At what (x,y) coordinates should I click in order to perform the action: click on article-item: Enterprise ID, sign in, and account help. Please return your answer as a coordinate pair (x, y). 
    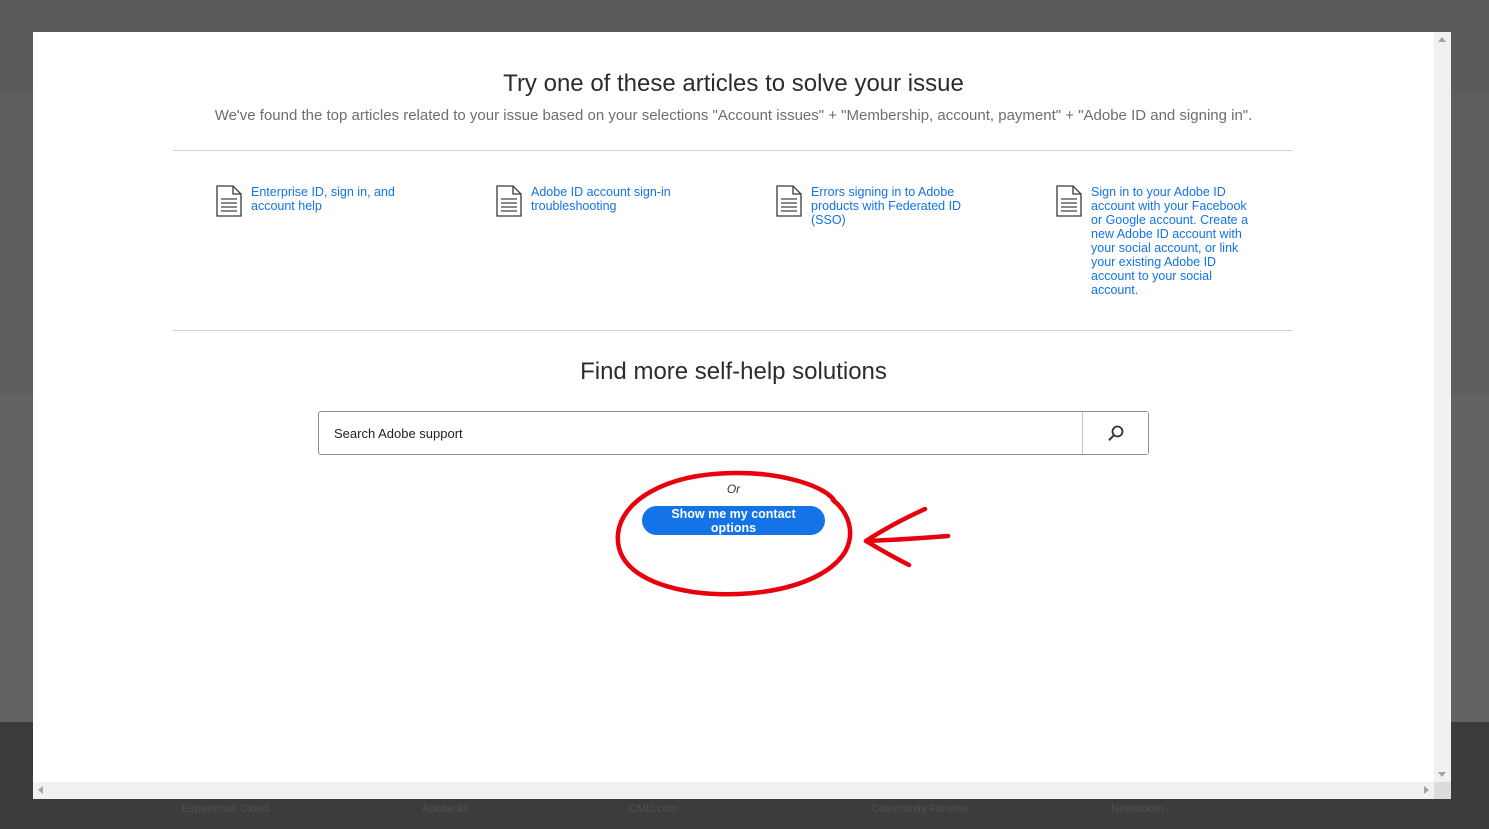
    Looking at the image, I should click on (315, 201).